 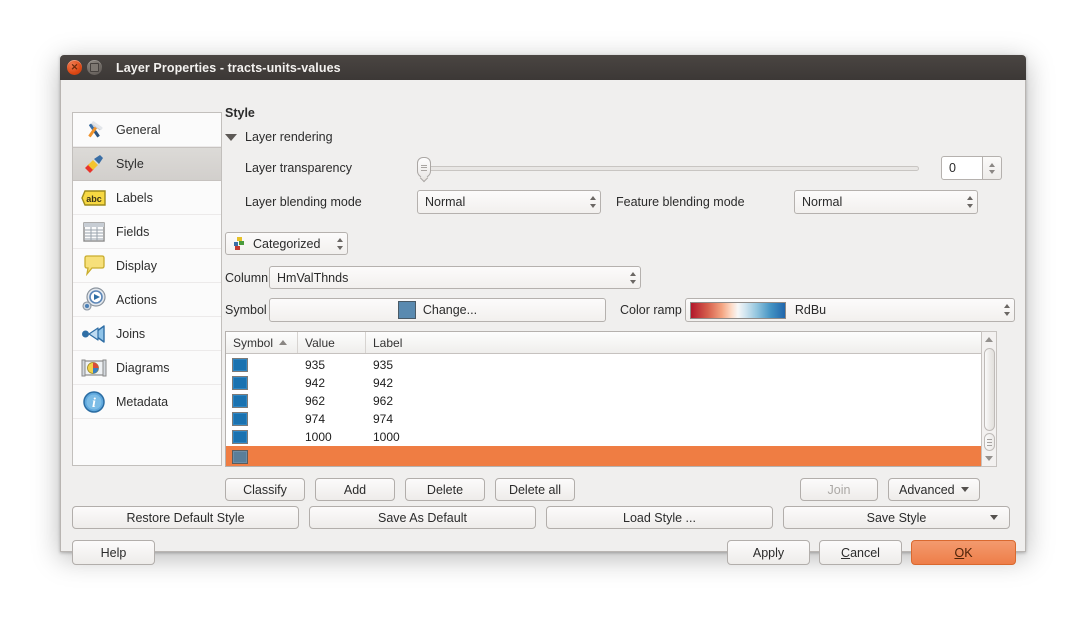 I want to click on sidebar-item-joins: Joins, so click(x=147, y=334).